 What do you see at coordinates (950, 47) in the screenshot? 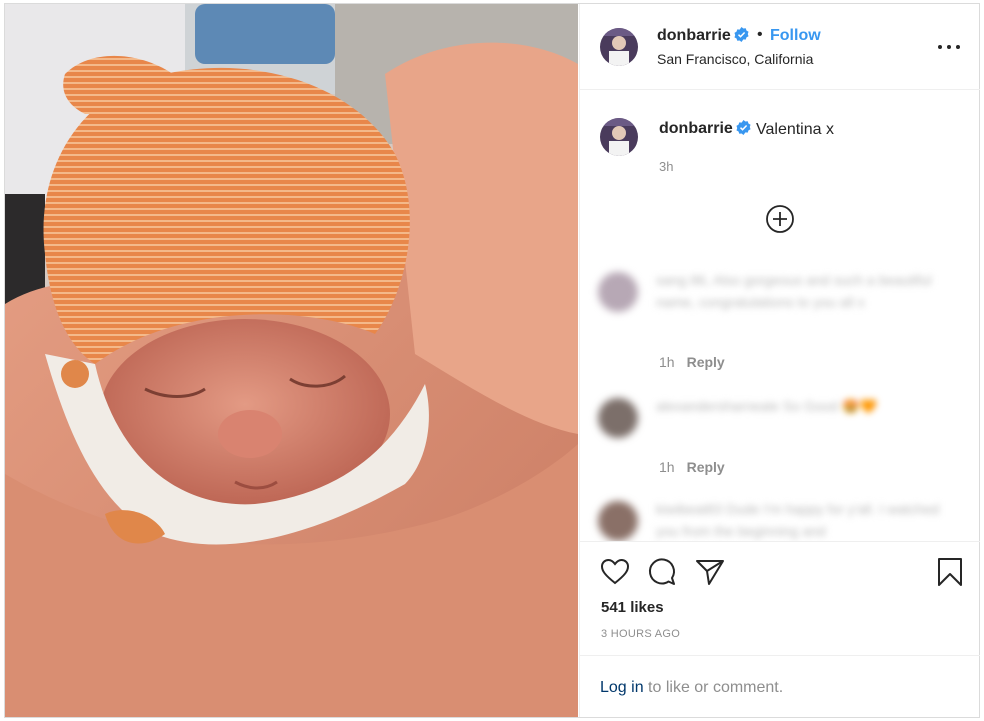
I see `more-options-icon` at bounding box center [950, 47].